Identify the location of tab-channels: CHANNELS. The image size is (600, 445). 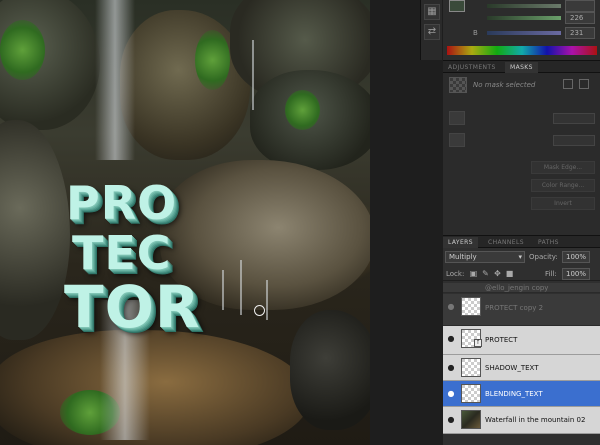
(506, 242).